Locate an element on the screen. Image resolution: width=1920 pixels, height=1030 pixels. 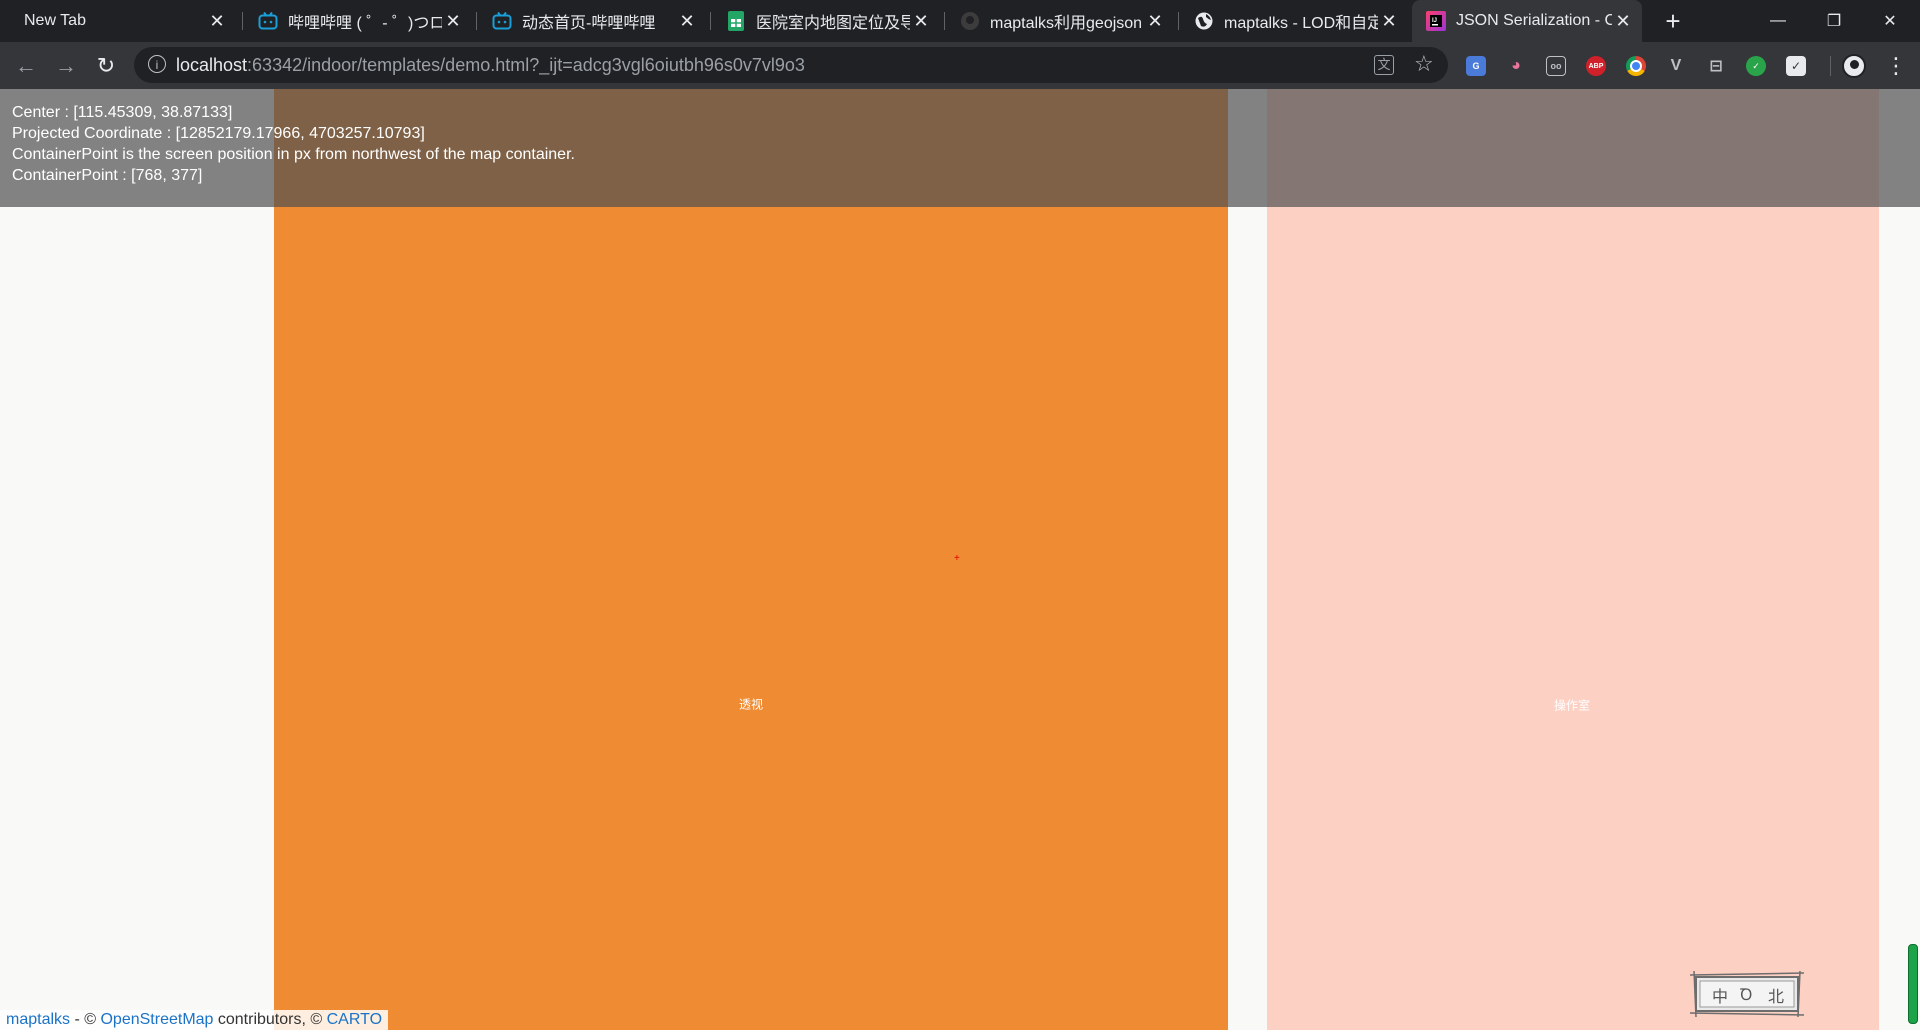
compass-char-center: 中 is located at coordinates (1720, 997).